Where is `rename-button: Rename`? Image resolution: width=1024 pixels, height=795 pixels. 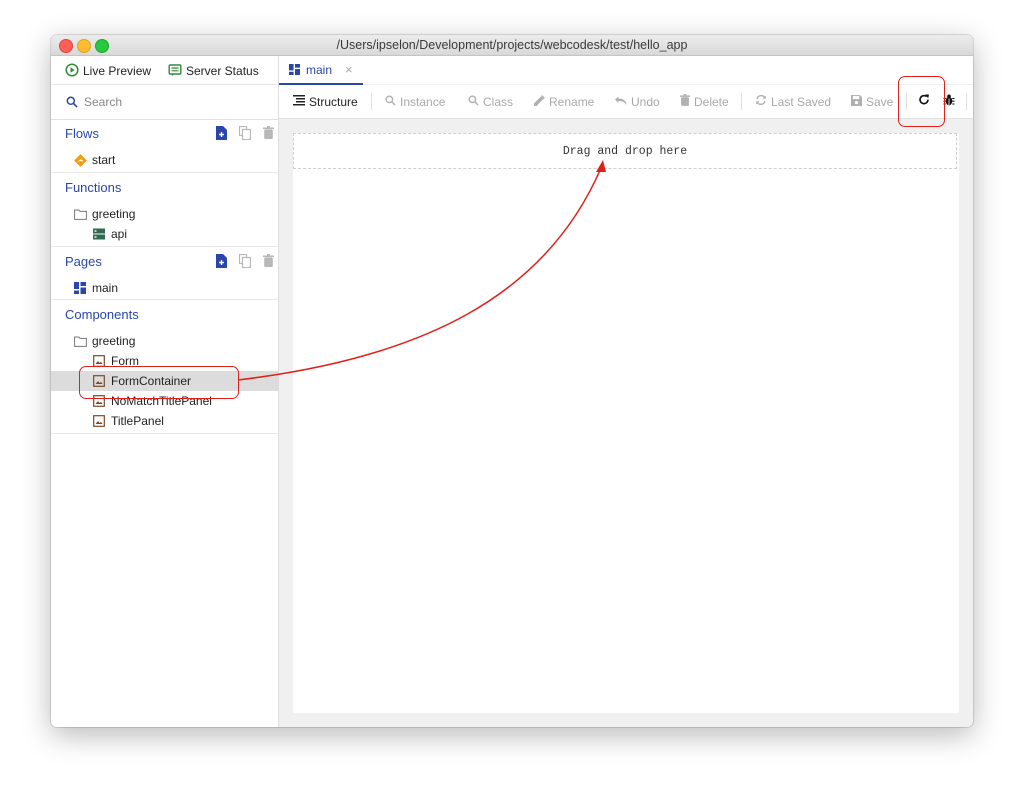
rename-button: Rename is located at coordinates (564, 101).